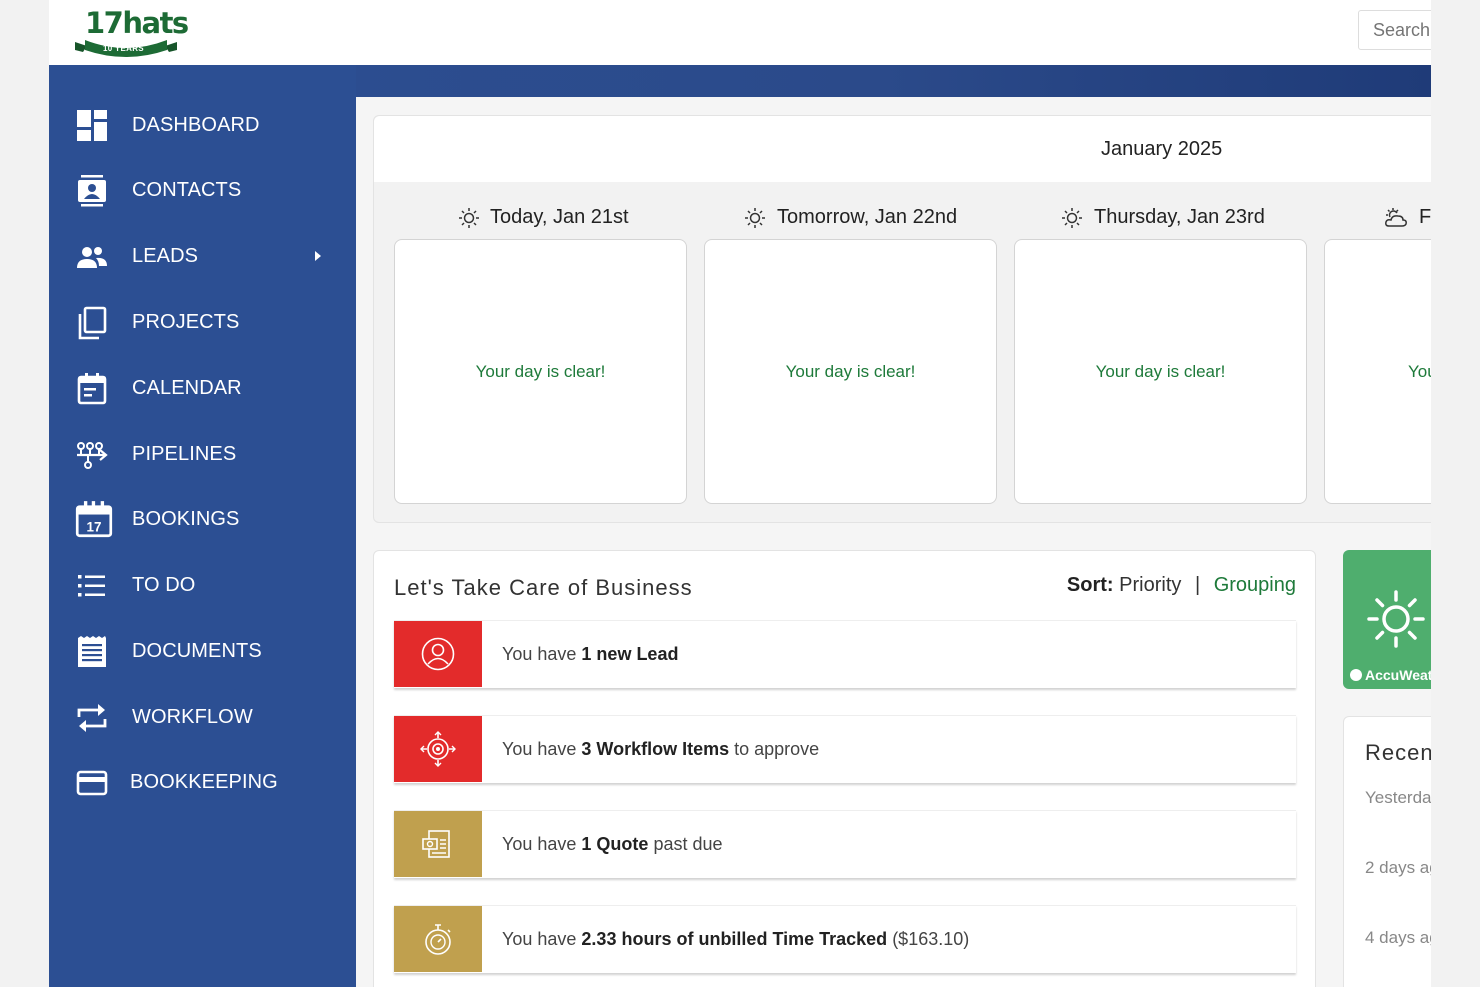 This screenshot has width=1480, height=987. What do you see at coordinates (202, 256) in the screenshot?
I see `sidebar-item-leads: LEADS` at bounding box center [202, 256].